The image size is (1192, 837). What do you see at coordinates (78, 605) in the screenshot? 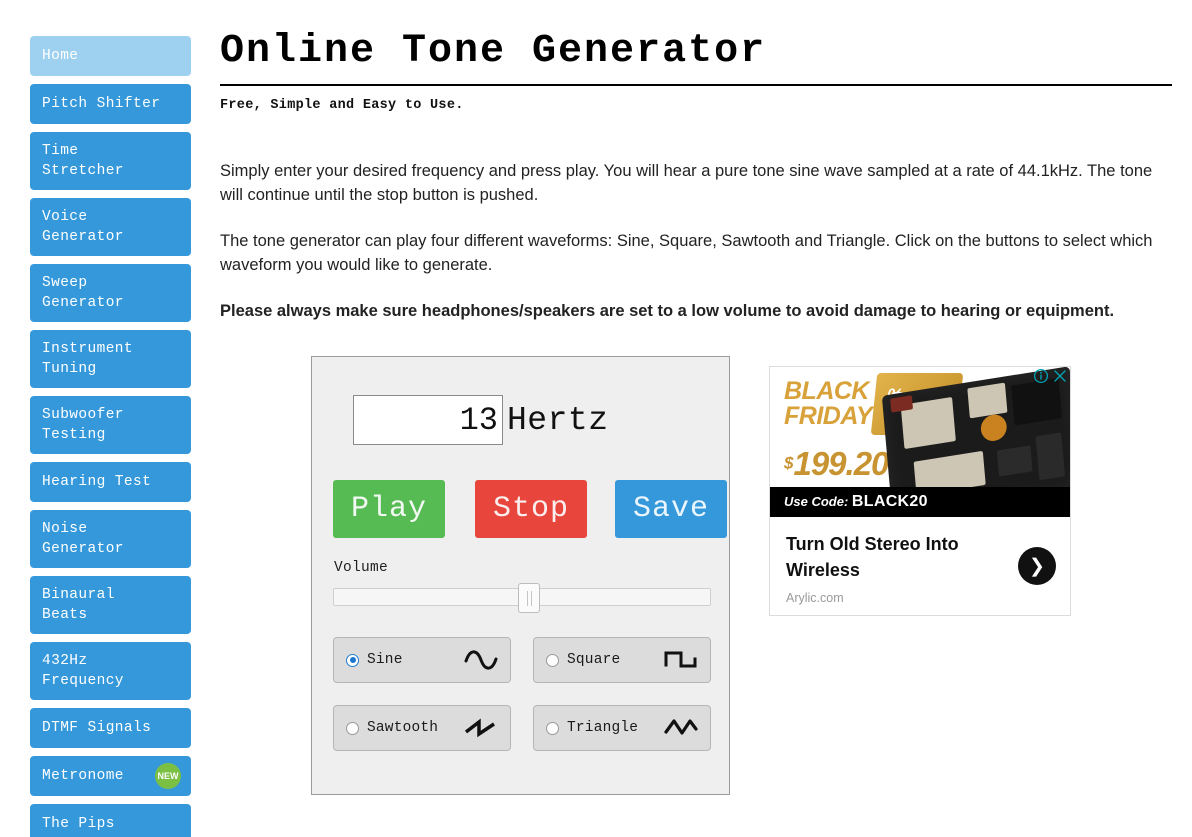
I see `sidebar-item-label: Binaural Beats` at bounding box center [78, 605].